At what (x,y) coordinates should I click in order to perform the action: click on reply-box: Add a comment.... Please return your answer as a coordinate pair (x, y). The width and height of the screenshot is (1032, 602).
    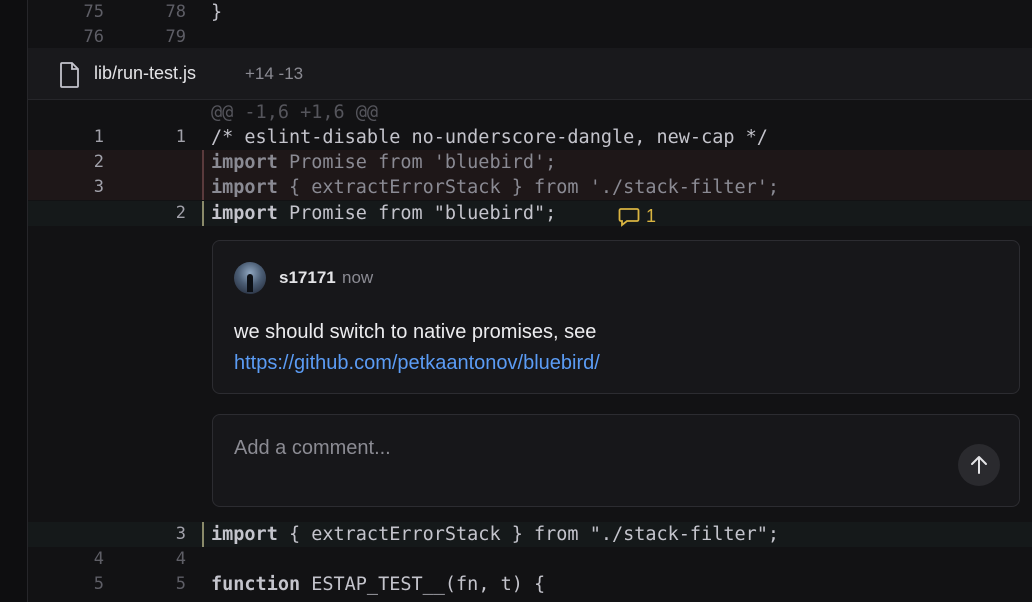
    Looking at the image, I should click on (616, 460).